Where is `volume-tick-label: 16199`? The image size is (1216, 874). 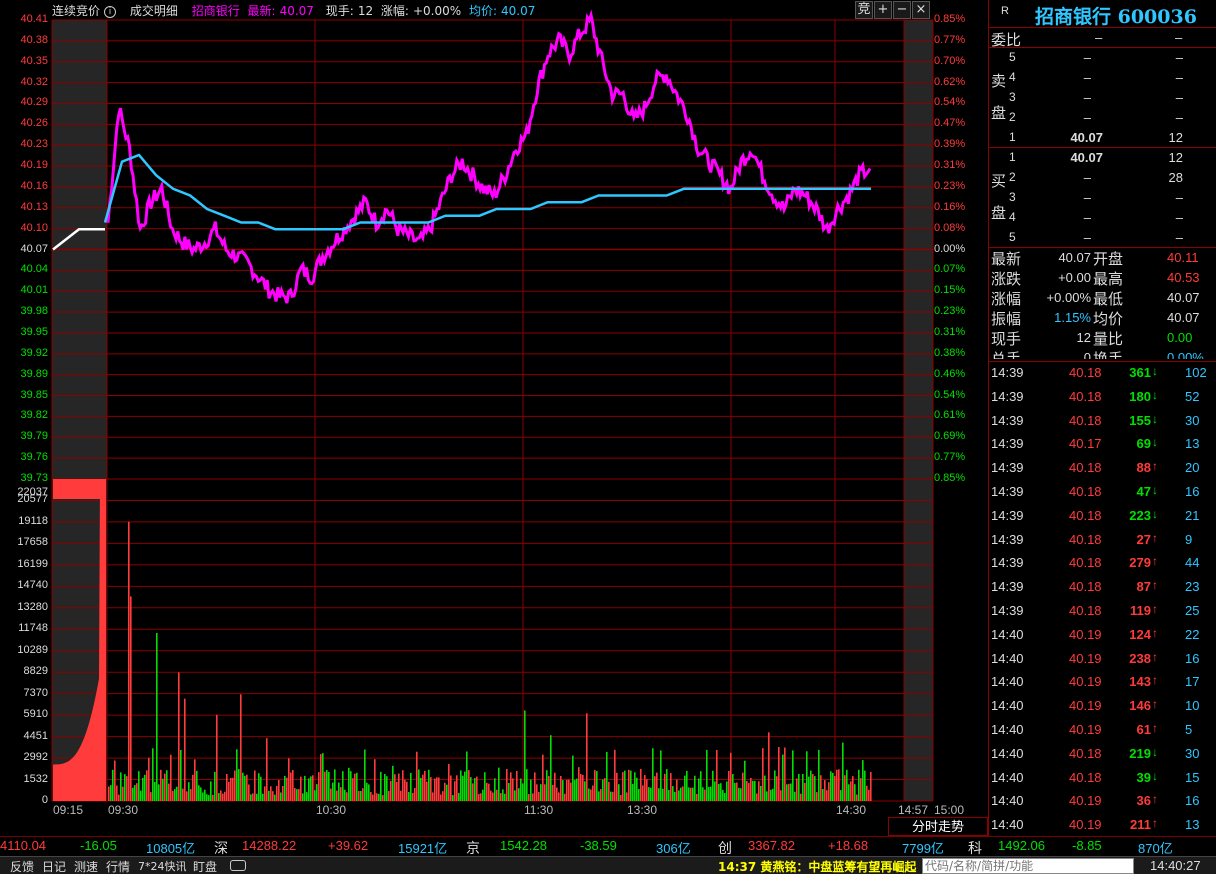
volume-tick-label: 16199 is located at coordinates (32, 563).